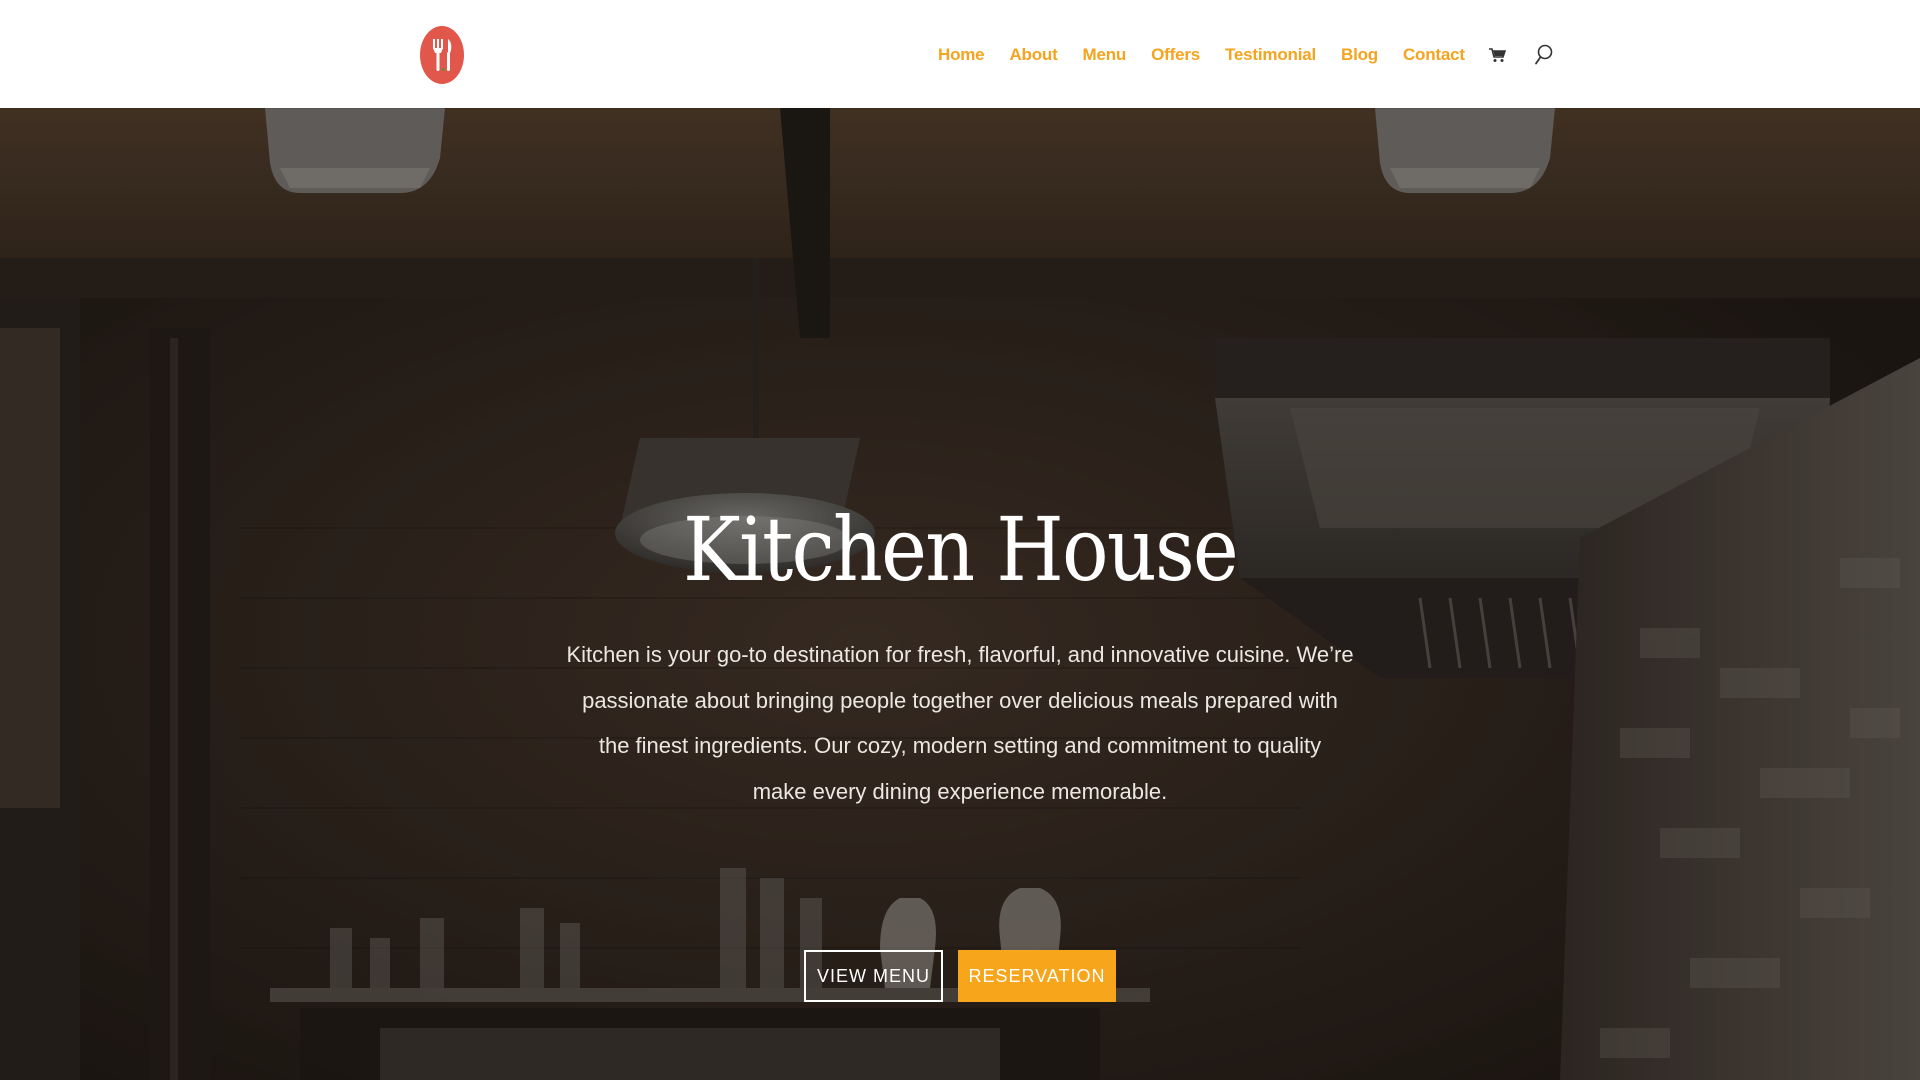 This screenshot has width=1920, height=1080. What do you see at coordinates (960, 549) in the screenshot?
I see `hero-title: Kitchen House` at bounding box center [960, 549].